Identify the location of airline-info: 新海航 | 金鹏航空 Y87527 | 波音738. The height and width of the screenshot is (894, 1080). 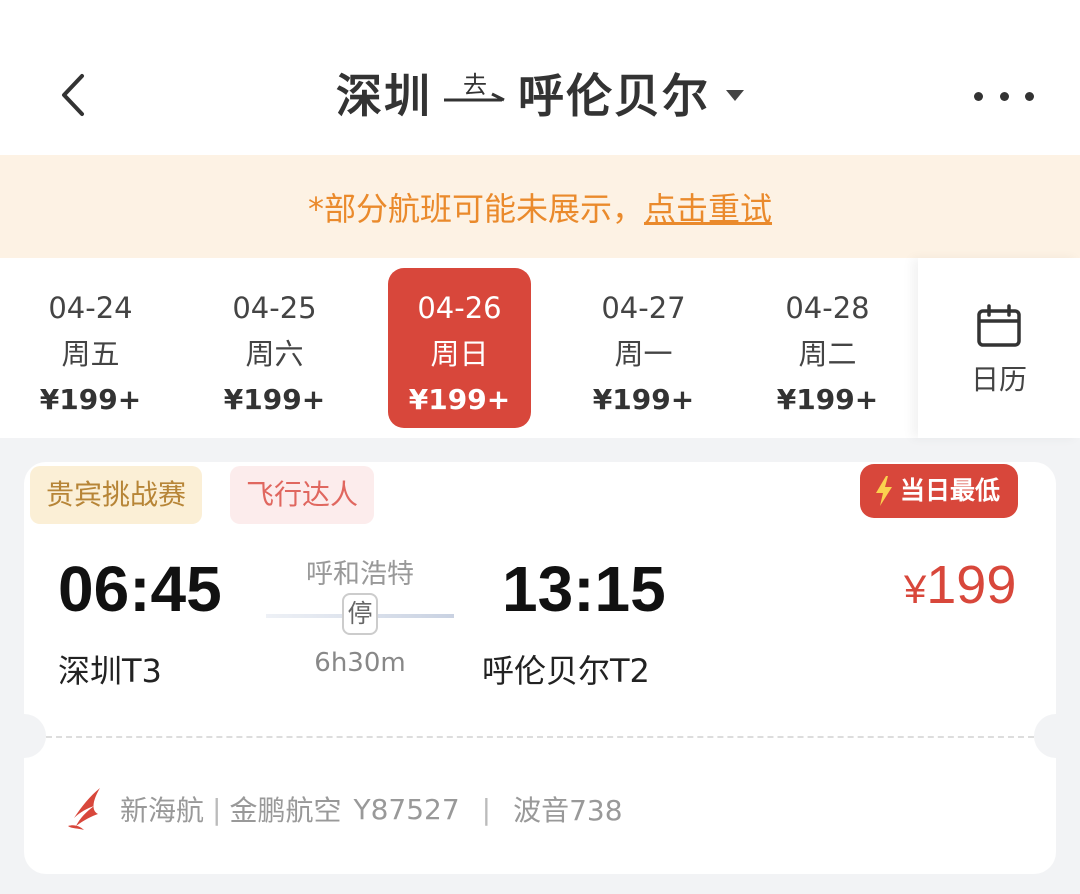
(343, 809).